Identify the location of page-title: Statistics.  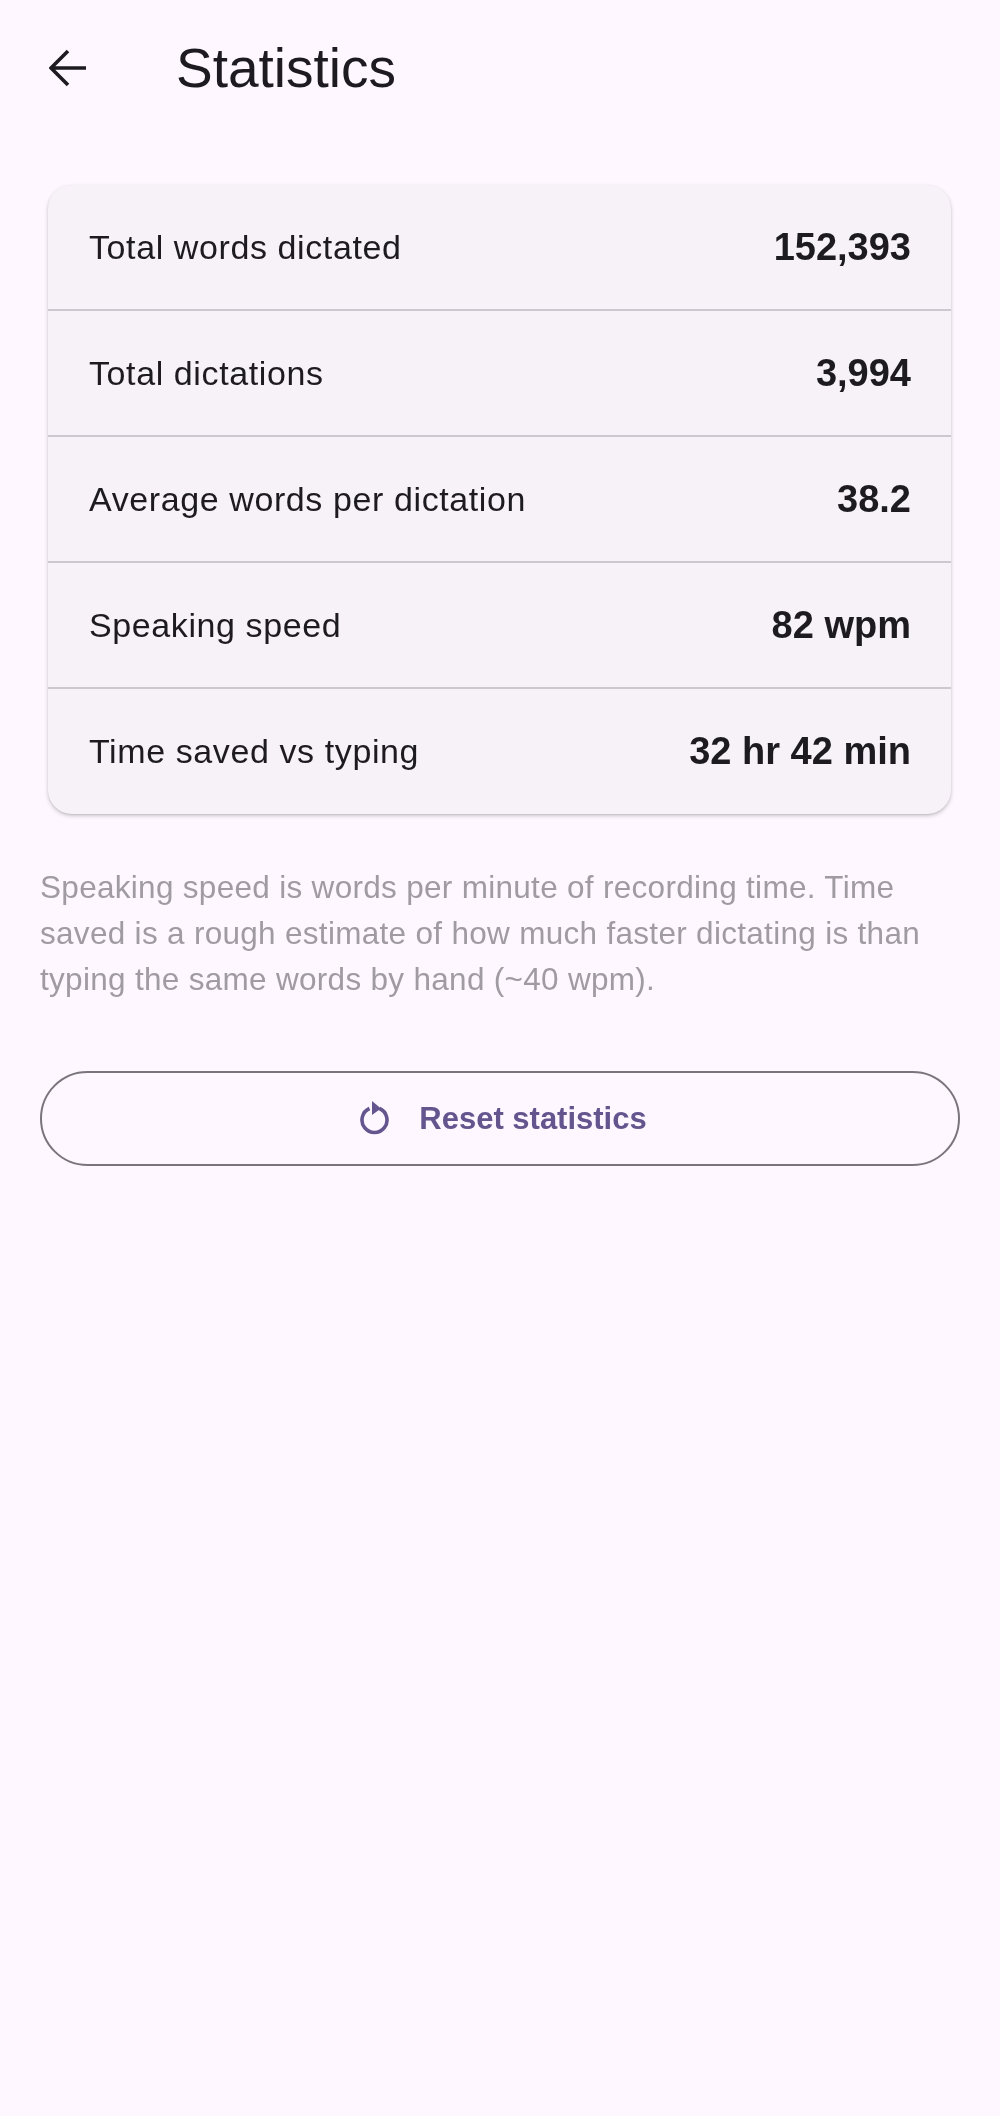
(286, 68).